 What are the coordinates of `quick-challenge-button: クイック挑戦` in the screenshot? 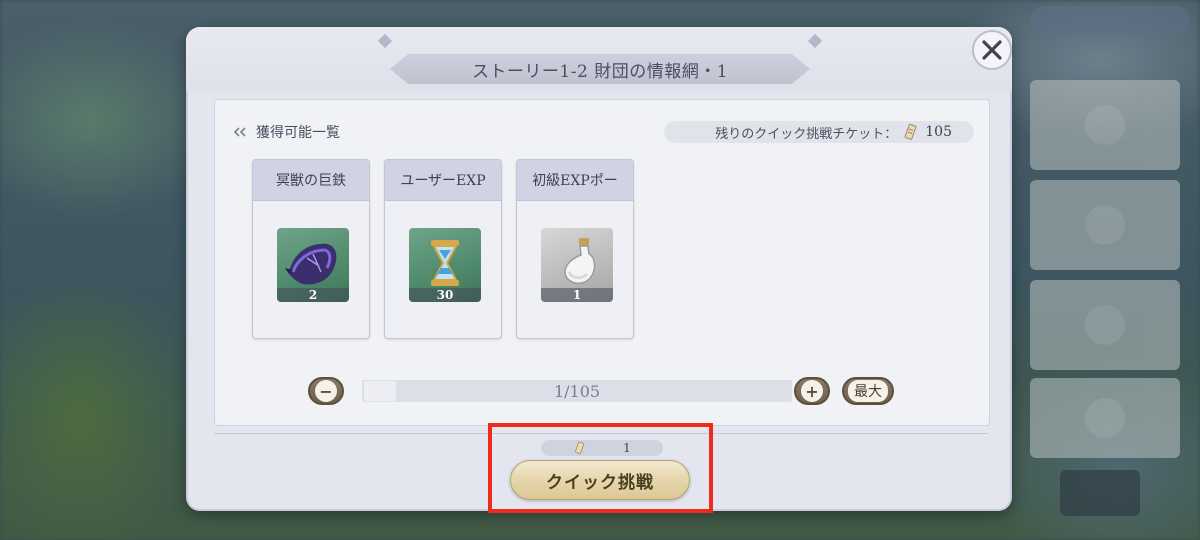 It's located at (600, 480).